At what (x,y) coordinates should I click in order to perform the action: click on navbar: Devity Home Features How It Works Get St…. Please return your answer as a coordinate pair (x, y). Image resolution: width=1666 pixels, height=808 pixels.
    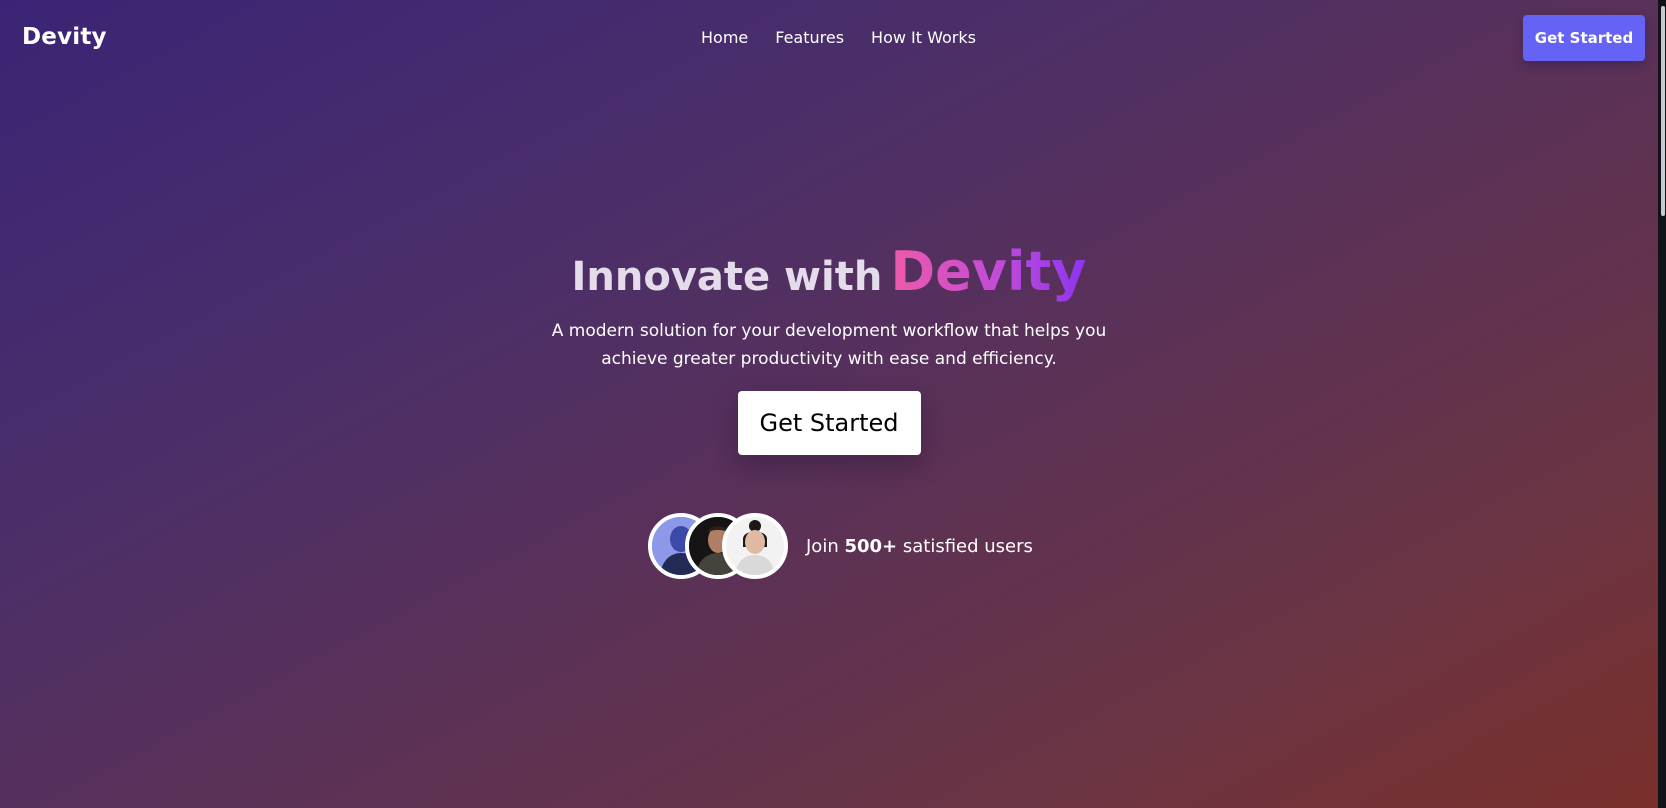
    Looking at the image, I should click on (829, 38).